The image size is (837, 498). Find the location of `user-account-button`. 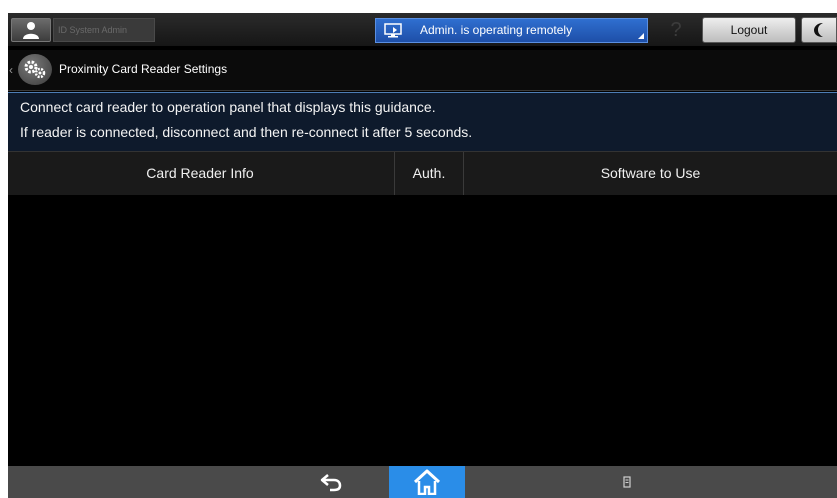

user-account-button is located at coordinates (31, 30).